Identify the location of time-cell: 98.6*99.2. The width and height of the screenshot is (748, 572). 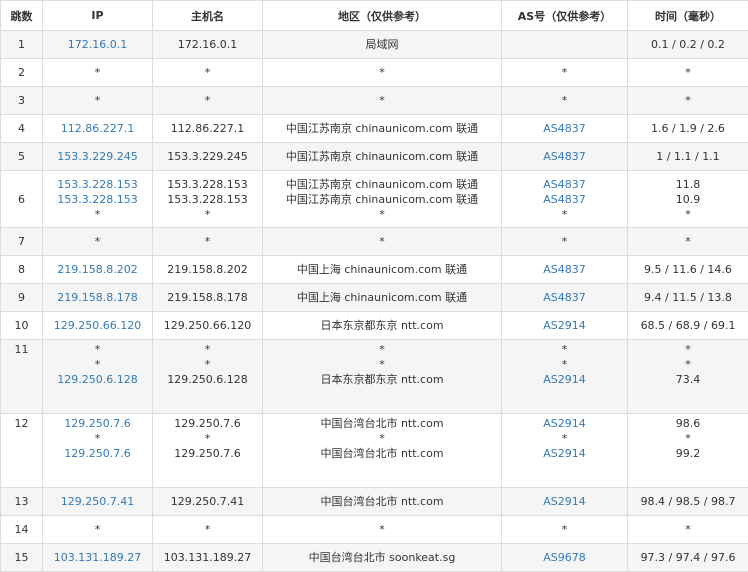
(688, 451).